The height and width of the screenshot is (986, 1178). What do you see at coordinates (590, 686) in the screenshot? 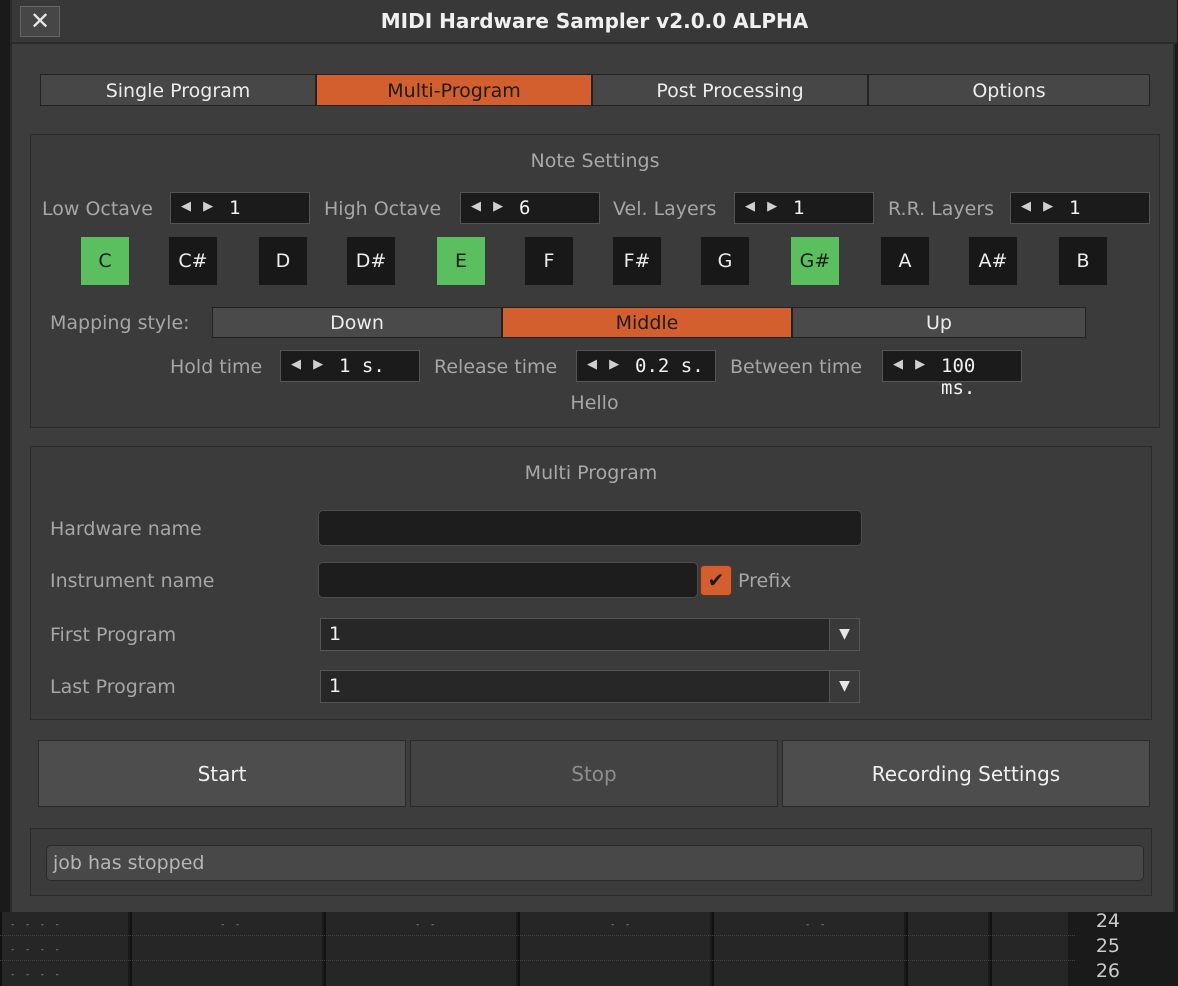
I see `last-program-dropdown: 1 ▼` at bounding box center [590, 686].